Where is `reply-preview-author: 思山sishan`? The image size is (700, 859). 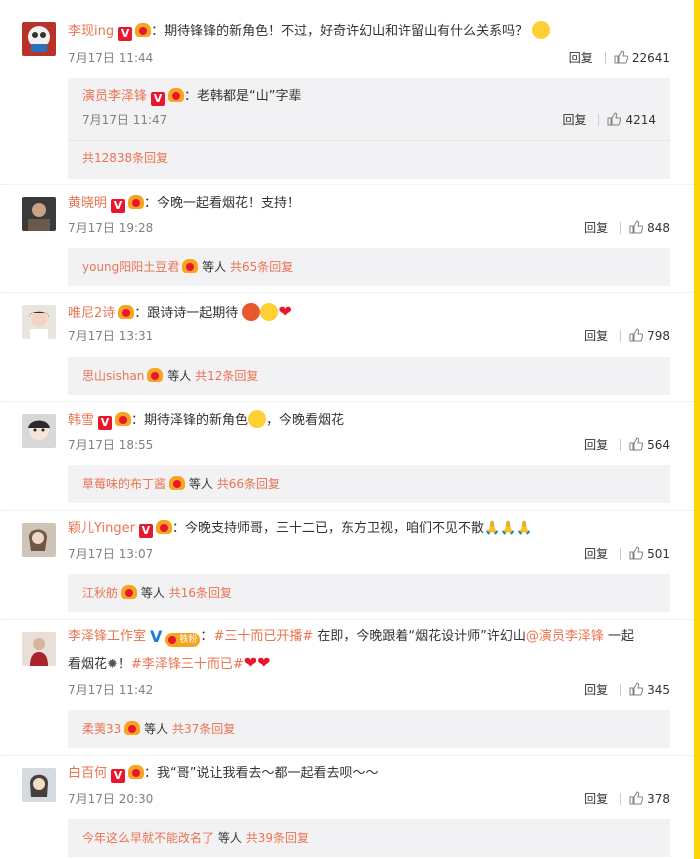 reply-preview-author: 思山sishan is located at coordinates (113, 376).